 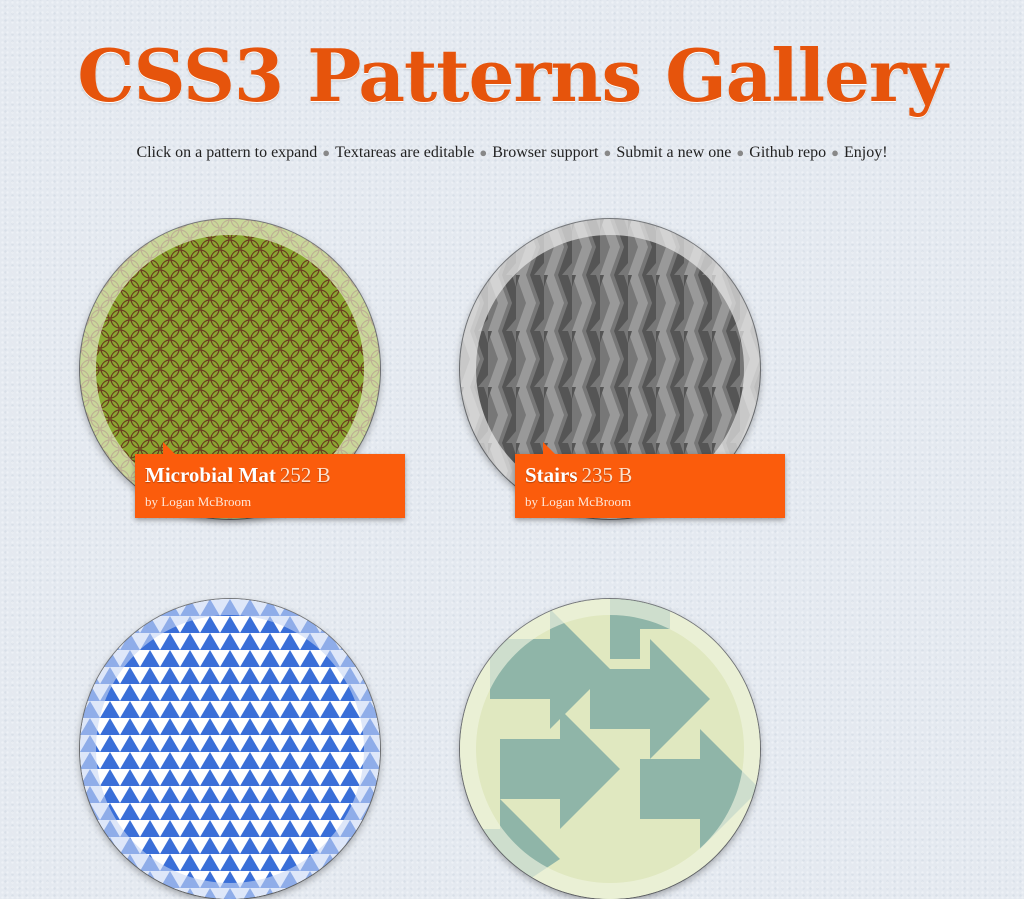 I want to click on pattern-size: 235 B, so click(x=607, y=475).